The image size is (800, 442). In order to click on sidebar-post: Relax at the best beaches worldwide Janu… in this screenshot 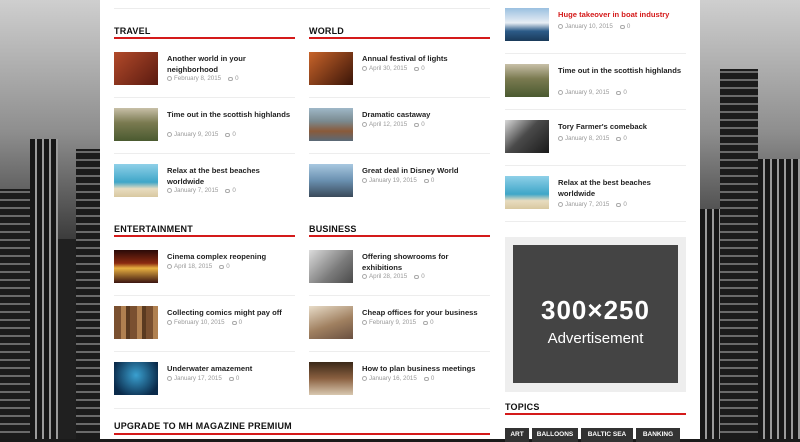, I will do `click(595, 196)`.